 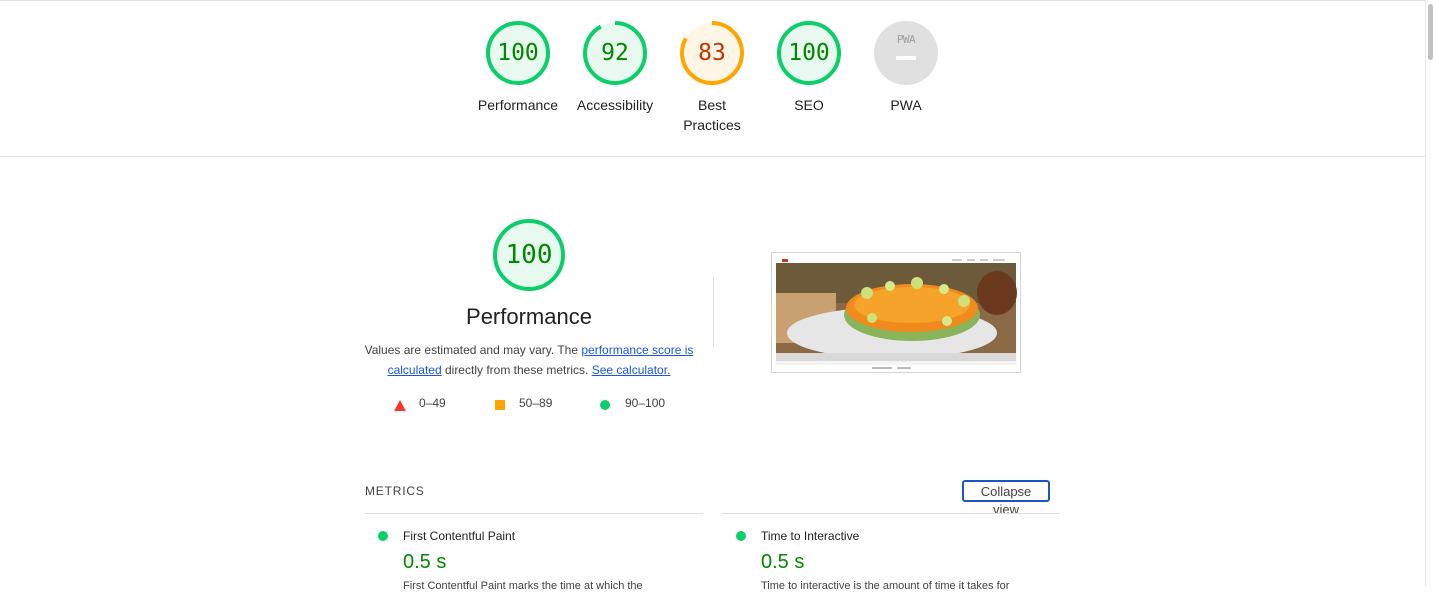 I want to click on top-border, so click(x=712, y=0).